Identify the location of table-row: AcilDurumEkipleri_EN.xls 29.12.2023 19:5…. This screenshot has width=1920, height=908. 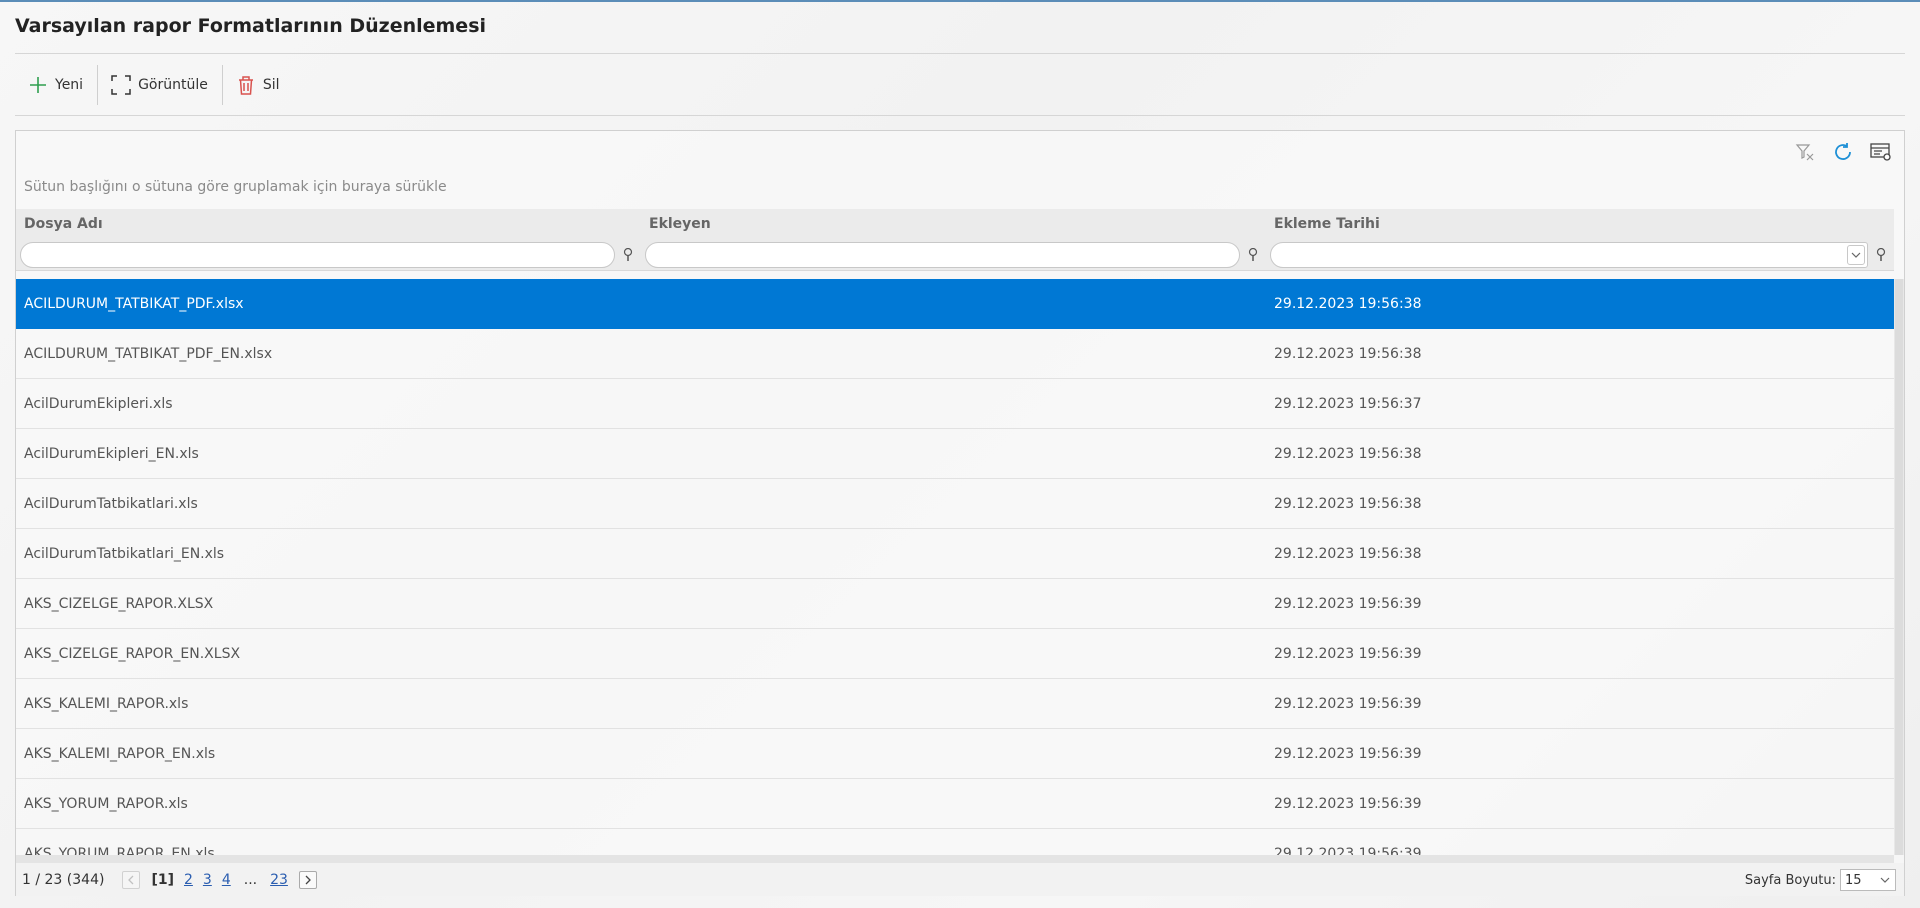
(955, 454).